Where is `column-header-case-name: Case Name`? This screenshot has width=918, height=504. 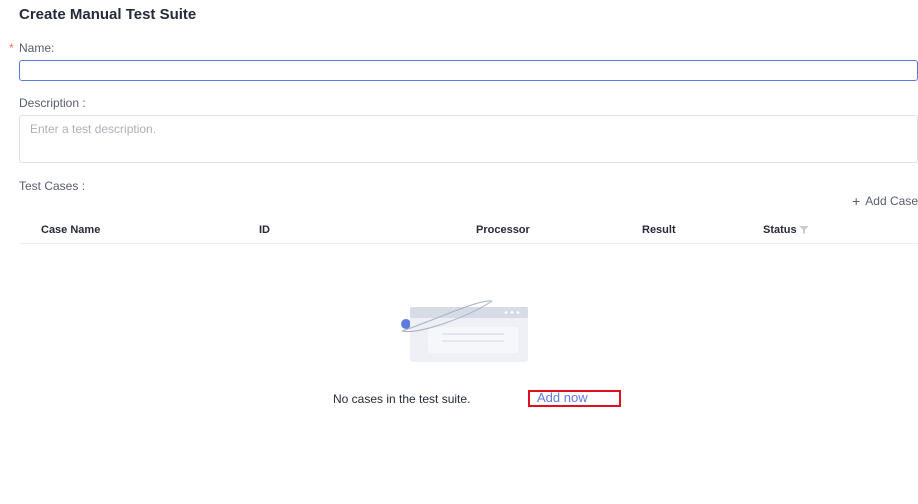 column-header-case-name: Case Name is located at coordinates (70, 230).